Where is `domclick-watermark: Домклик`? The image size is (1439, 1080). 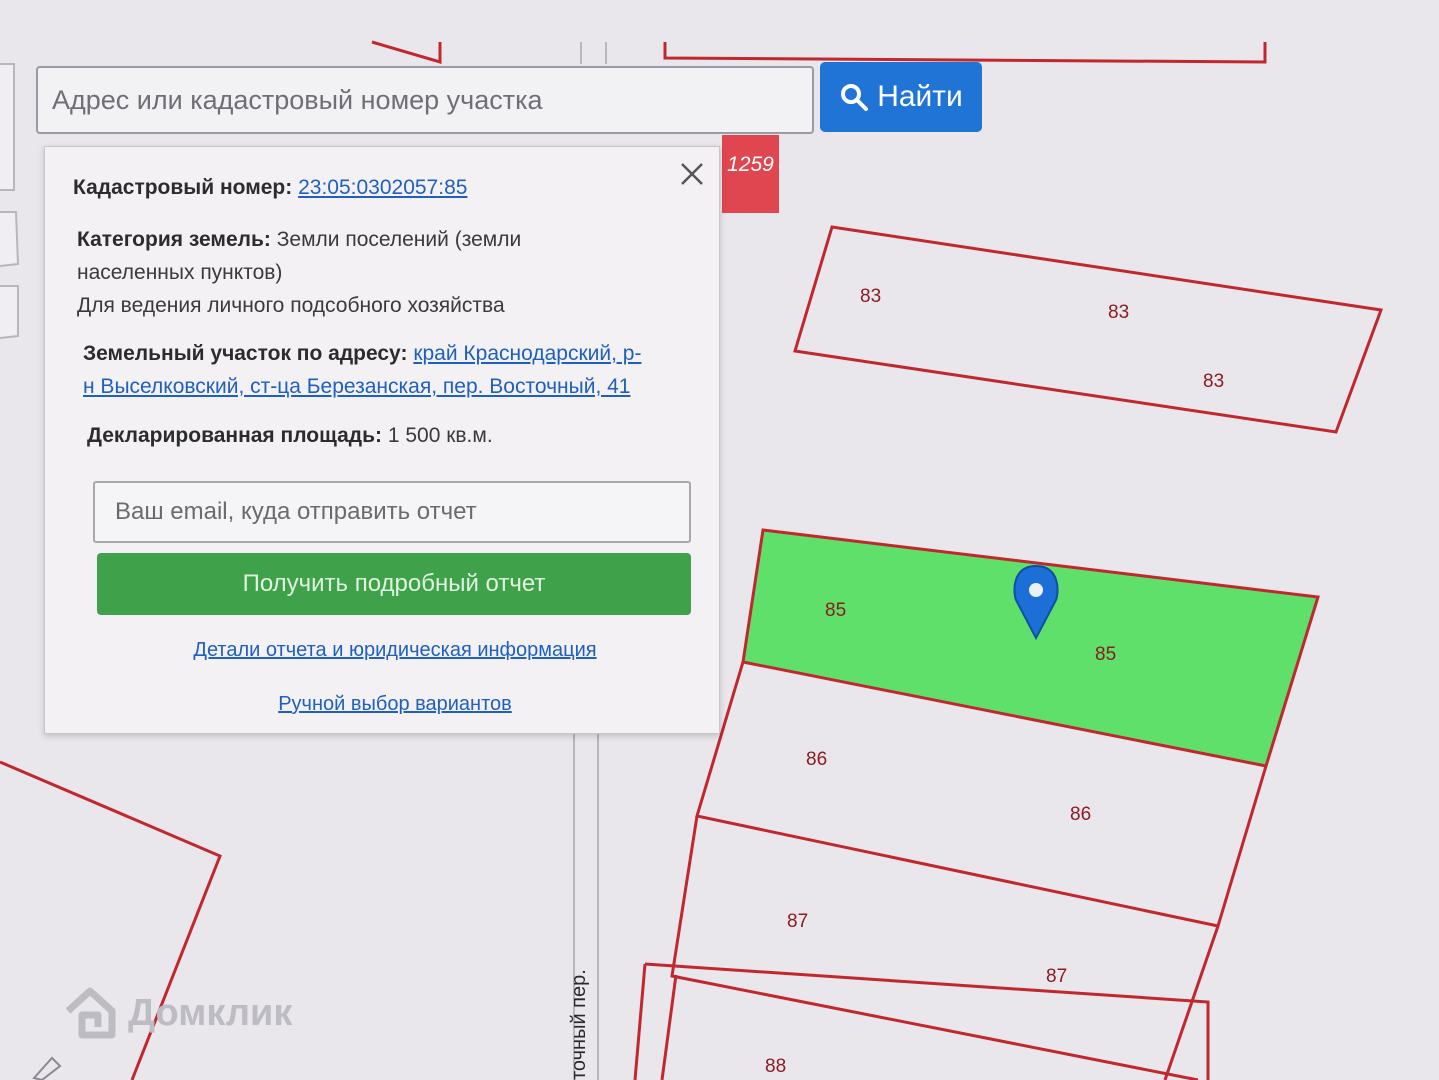
domclick-watermark: Домклик is located at coordinates (177, 1013).